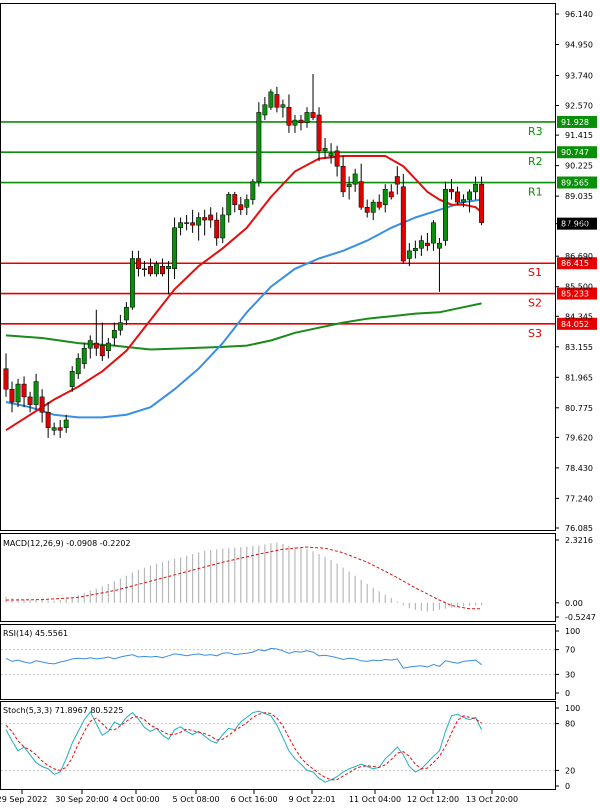 This screenshot has width=600, height=808. I want to click on macd-y-tick-label: -0.5247, so click(580, 617).